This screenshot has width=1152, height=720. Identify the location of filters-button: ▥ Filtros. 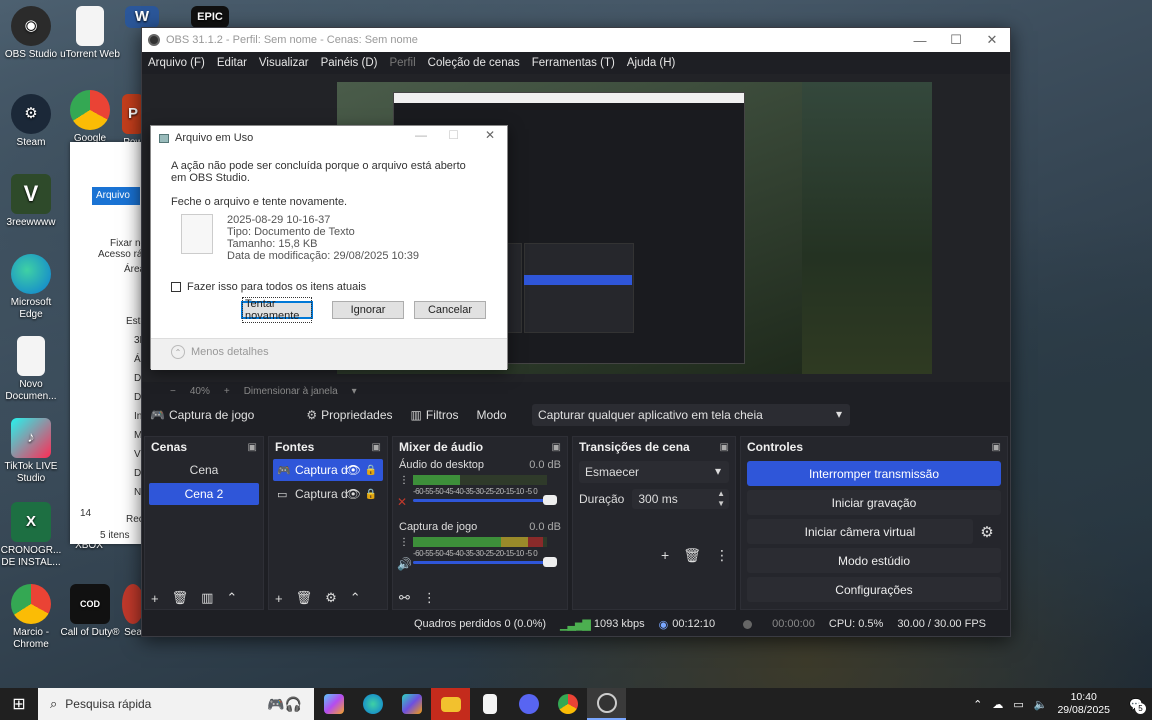
(435, 415).